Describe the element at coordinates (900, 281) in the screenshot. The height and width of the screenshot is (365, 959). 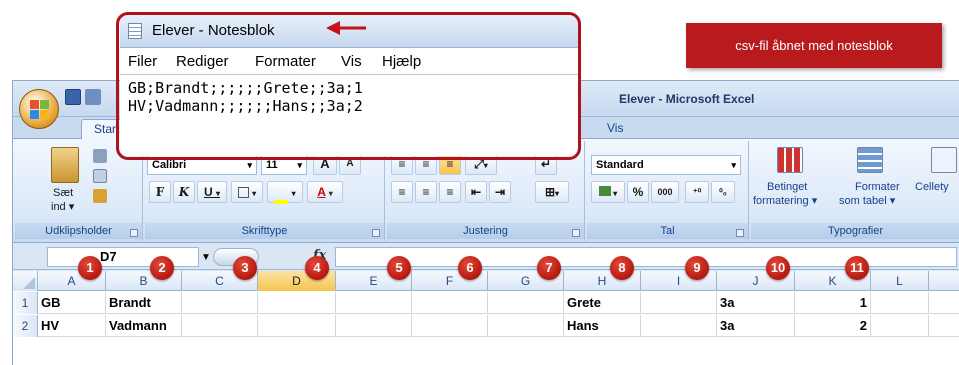
I see `column-header-l: L` at that location.